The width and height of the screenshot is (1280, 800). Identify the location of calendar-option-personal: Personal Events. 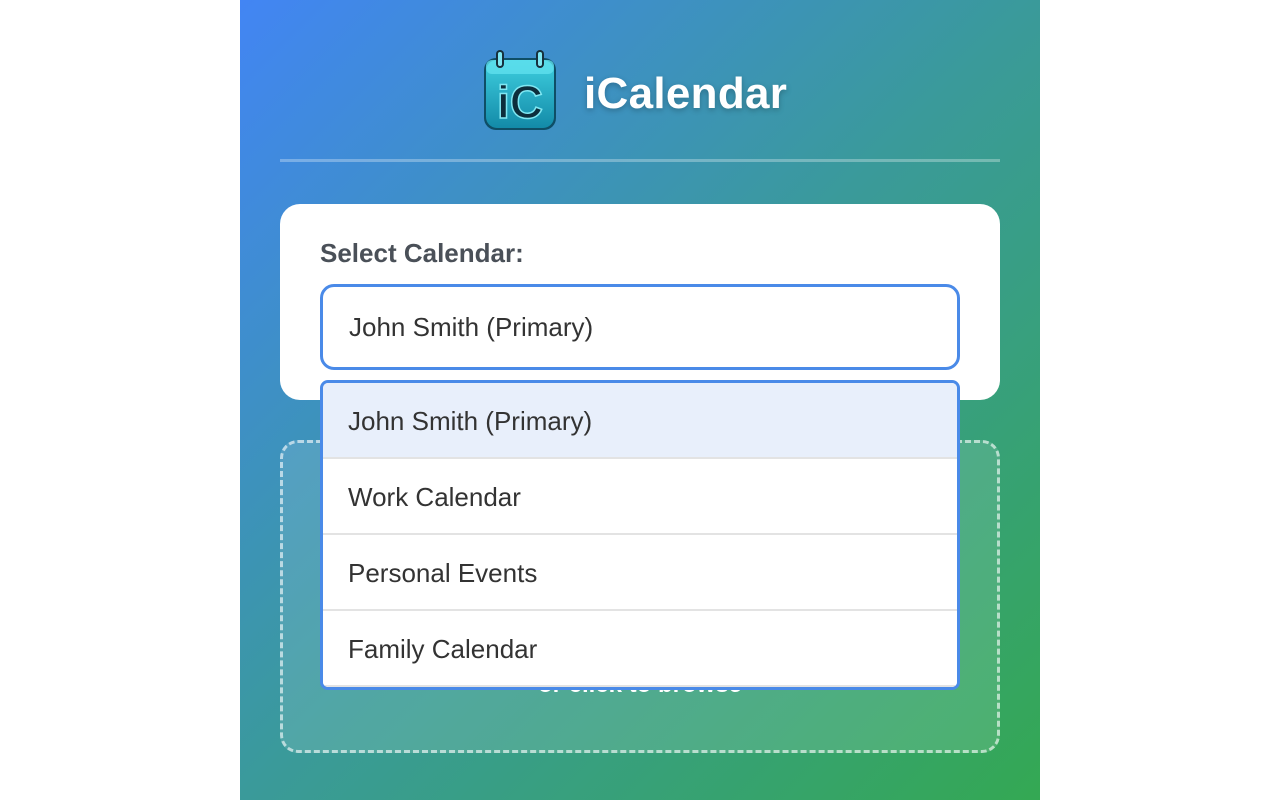
(640, 573).